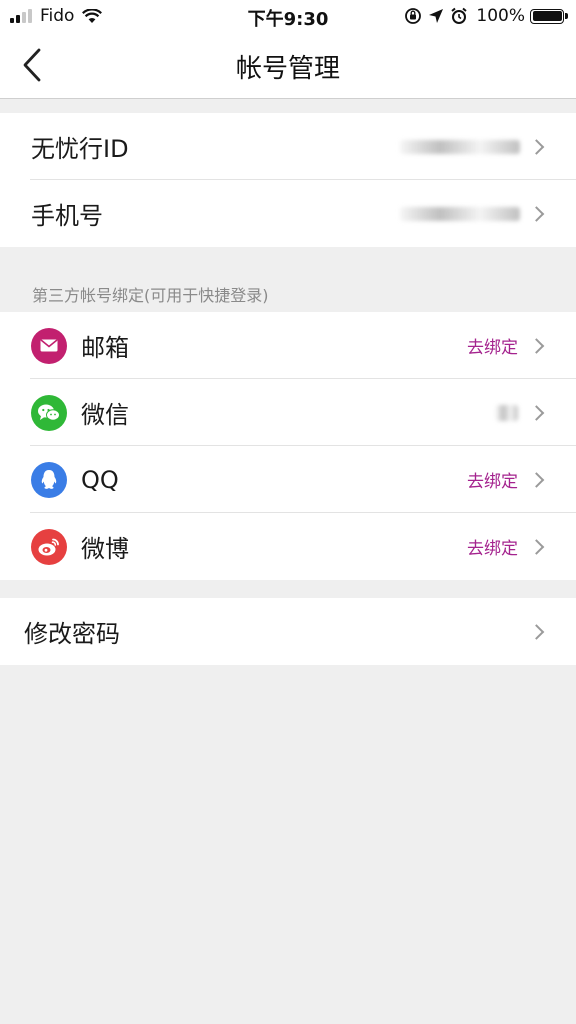 This screenshot has width=576, height=1024. I want to click on wechat-row: 微信, so click(288, 412).